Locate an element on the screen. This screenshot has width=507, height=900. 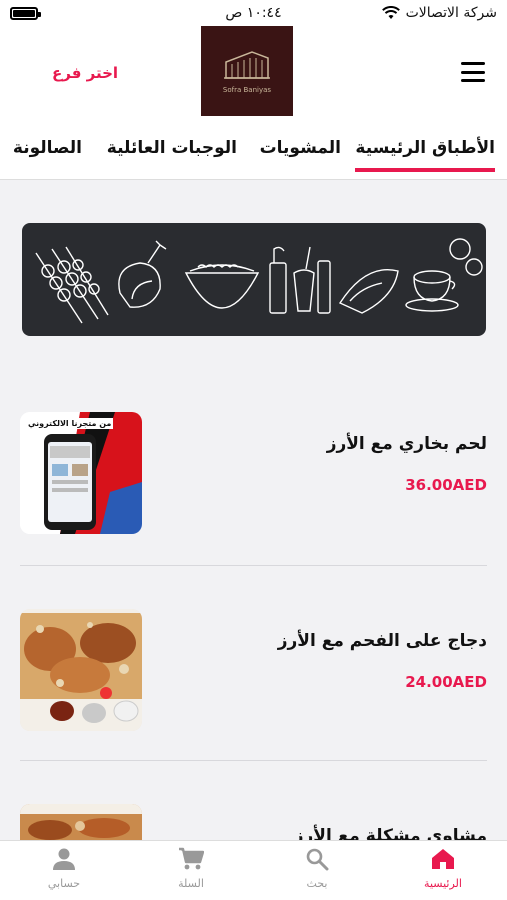
carrier-name: شركة الاتصالات is located at coordinates (451, 13).